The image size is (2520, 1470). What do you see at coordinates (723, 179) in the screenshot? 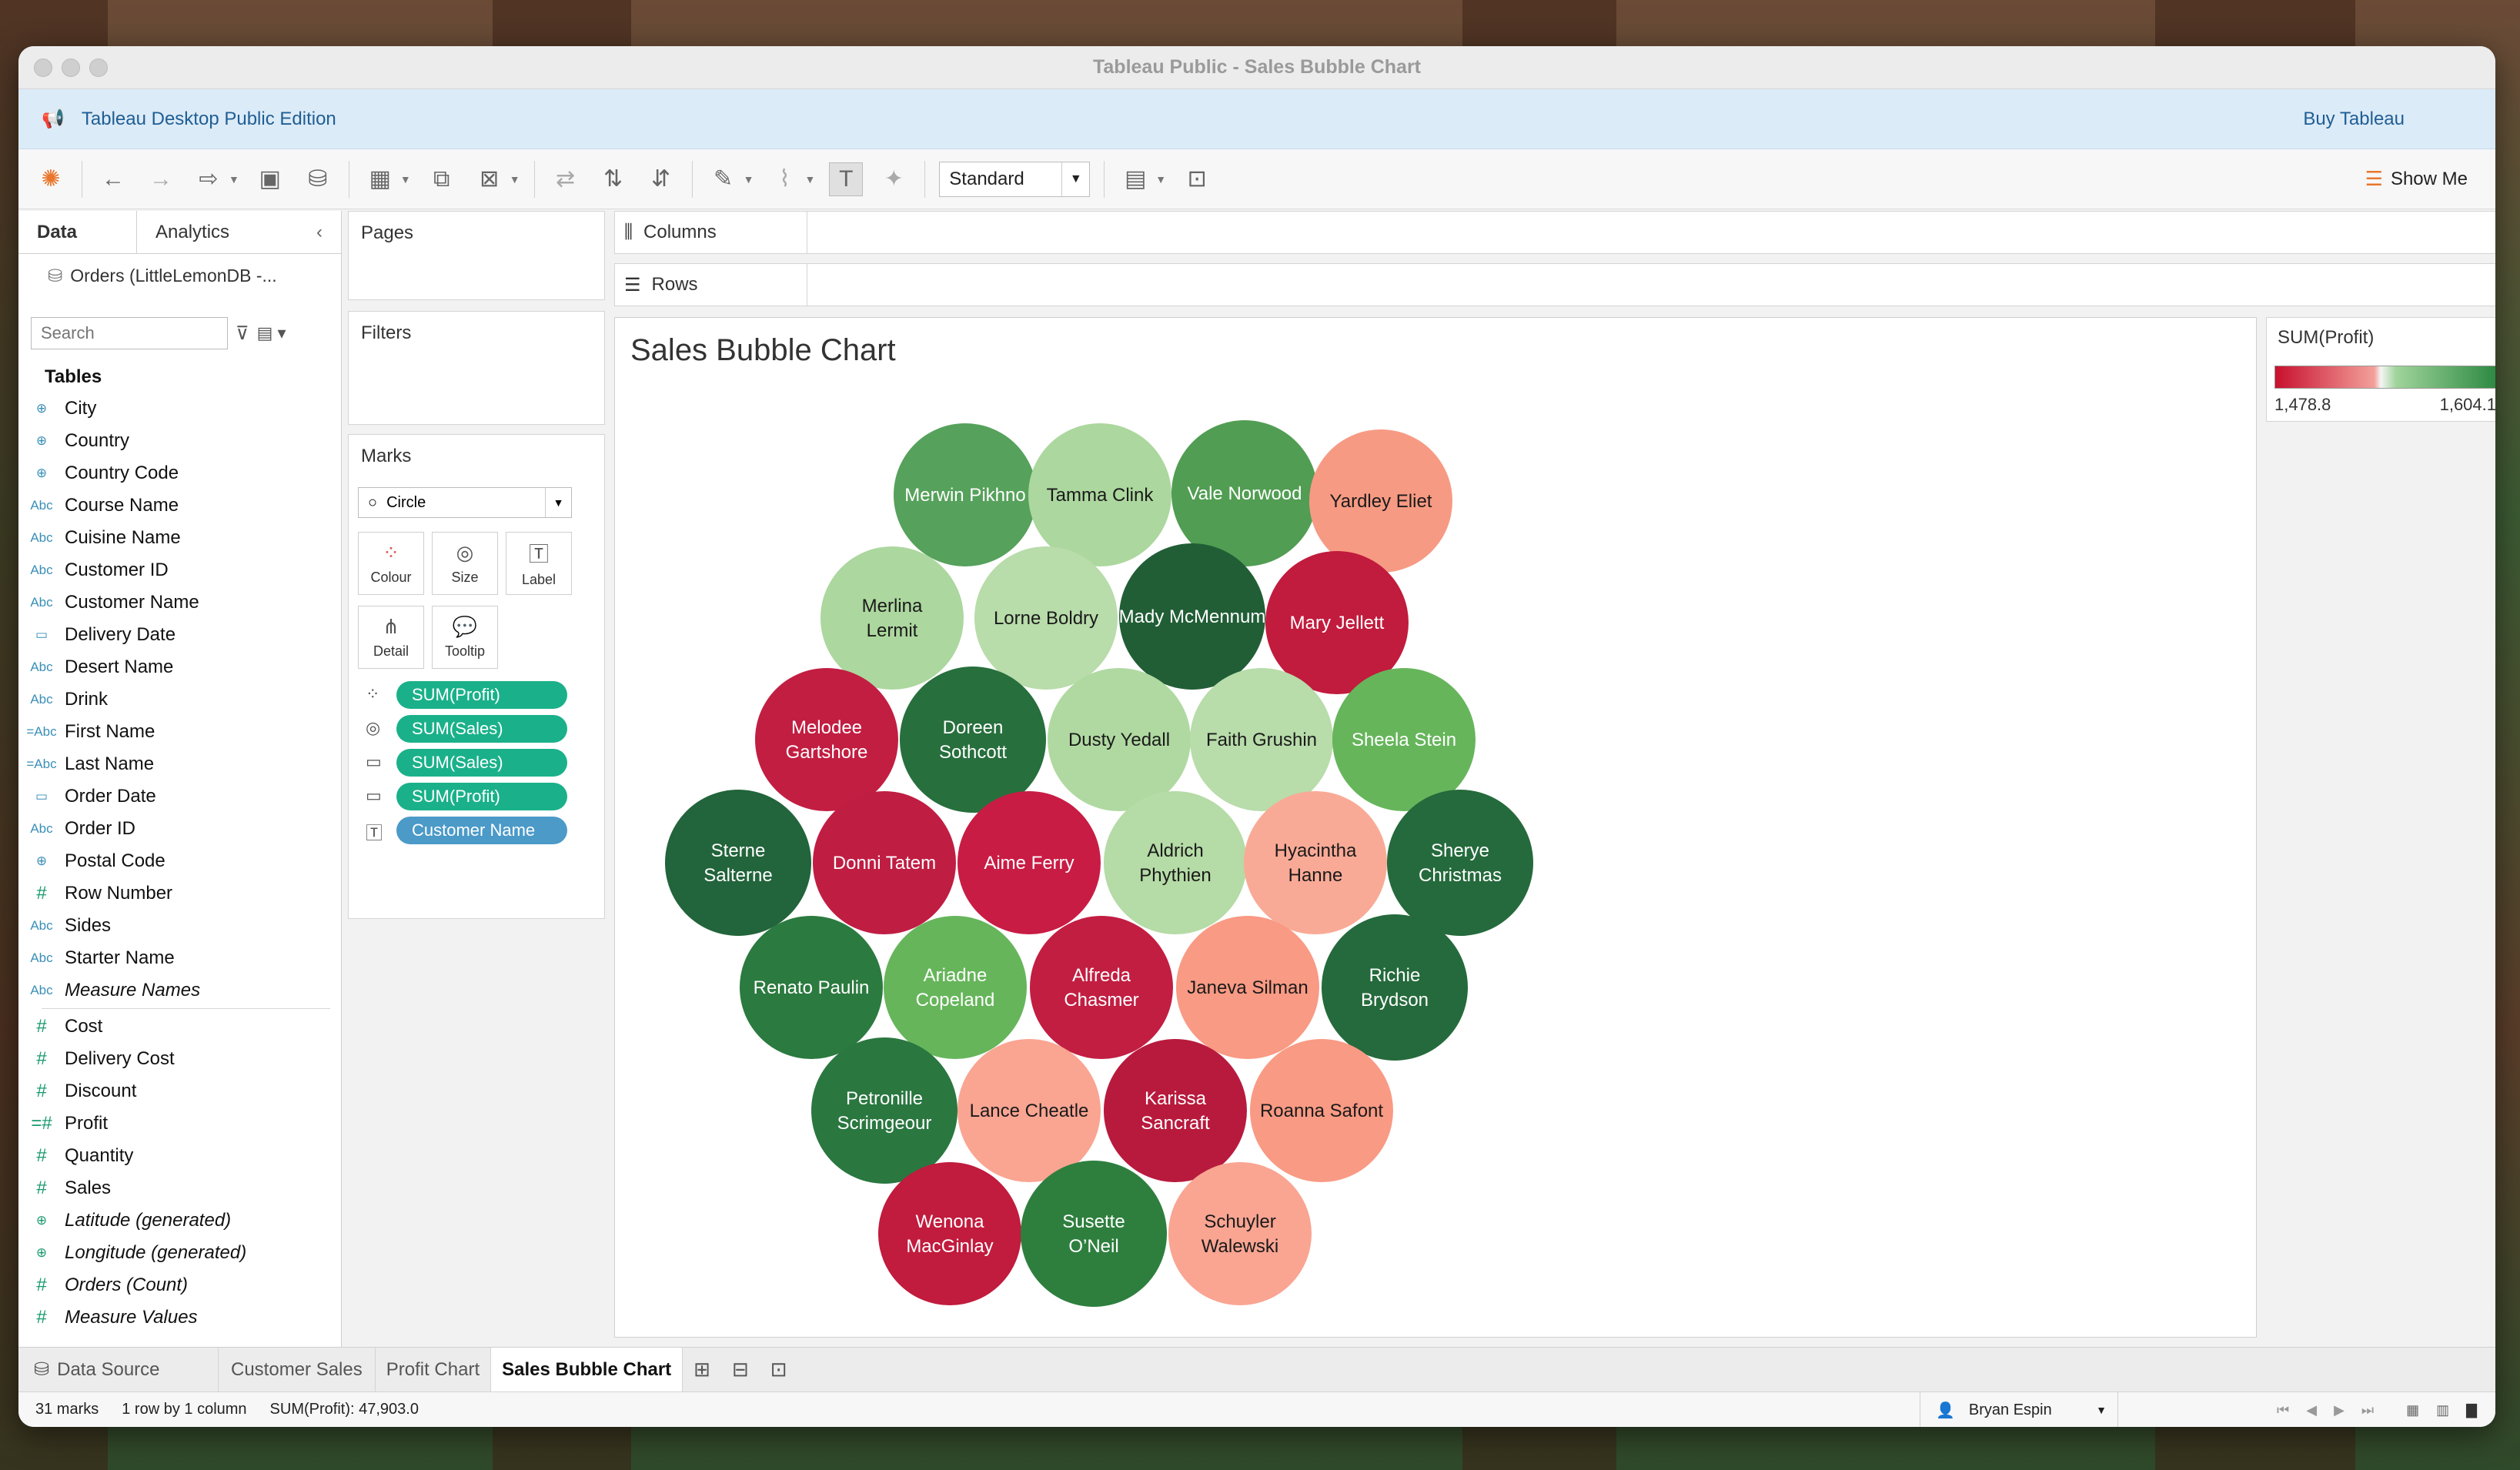
I see `highlight-icon: ✎` at bounding box center [723, 179].